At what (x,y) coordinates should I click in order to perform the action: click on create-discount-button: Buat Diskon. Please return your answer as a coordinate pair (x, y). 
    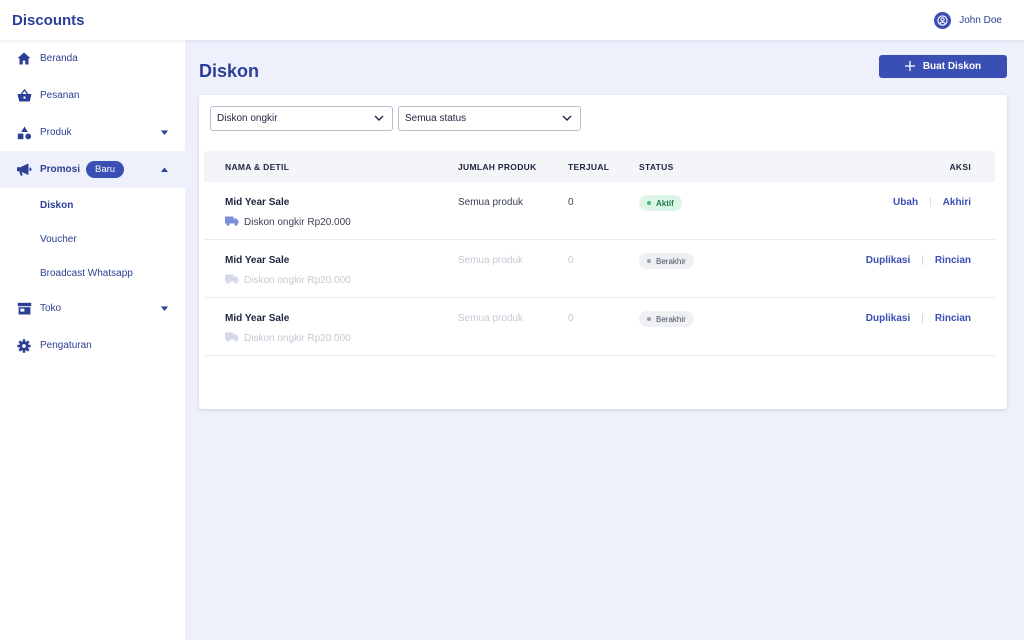
    Looking at the image, I should click on (943, 66).